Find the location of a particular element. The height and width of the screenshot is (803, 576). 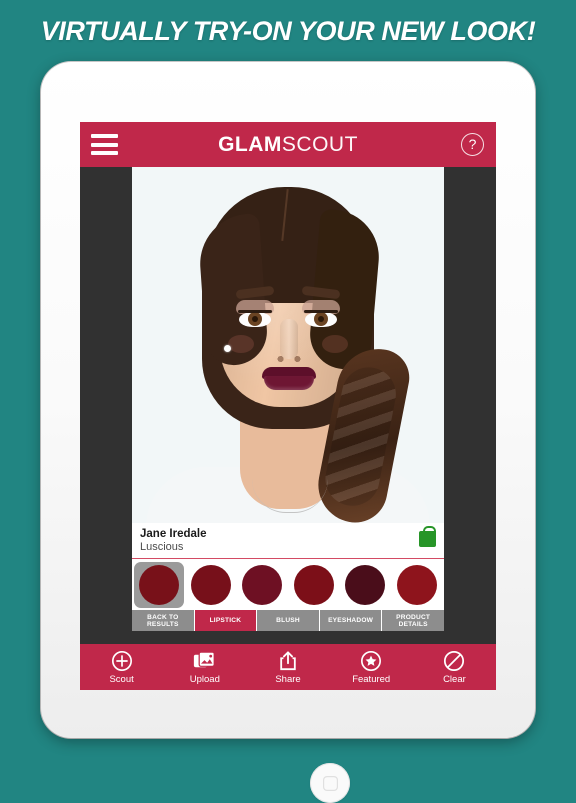

tab-product-details: PRODUCT DETAILS is located at coordinates (413, 621).